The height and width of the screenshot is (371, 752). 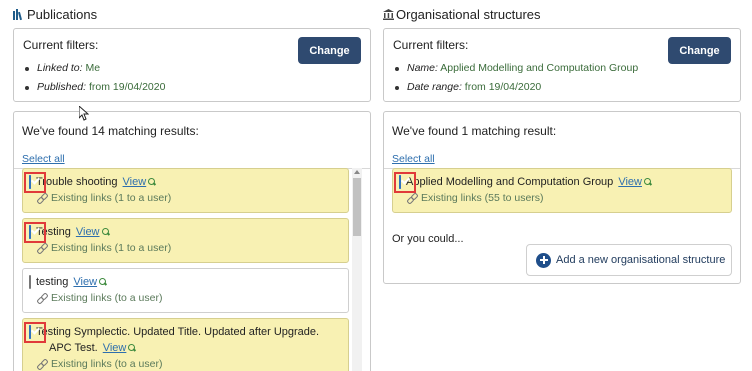 What do you see at coordinates (329, 50) in the screenshot?
I see `publications-change-button: Change` at bounding box center [329, 50].